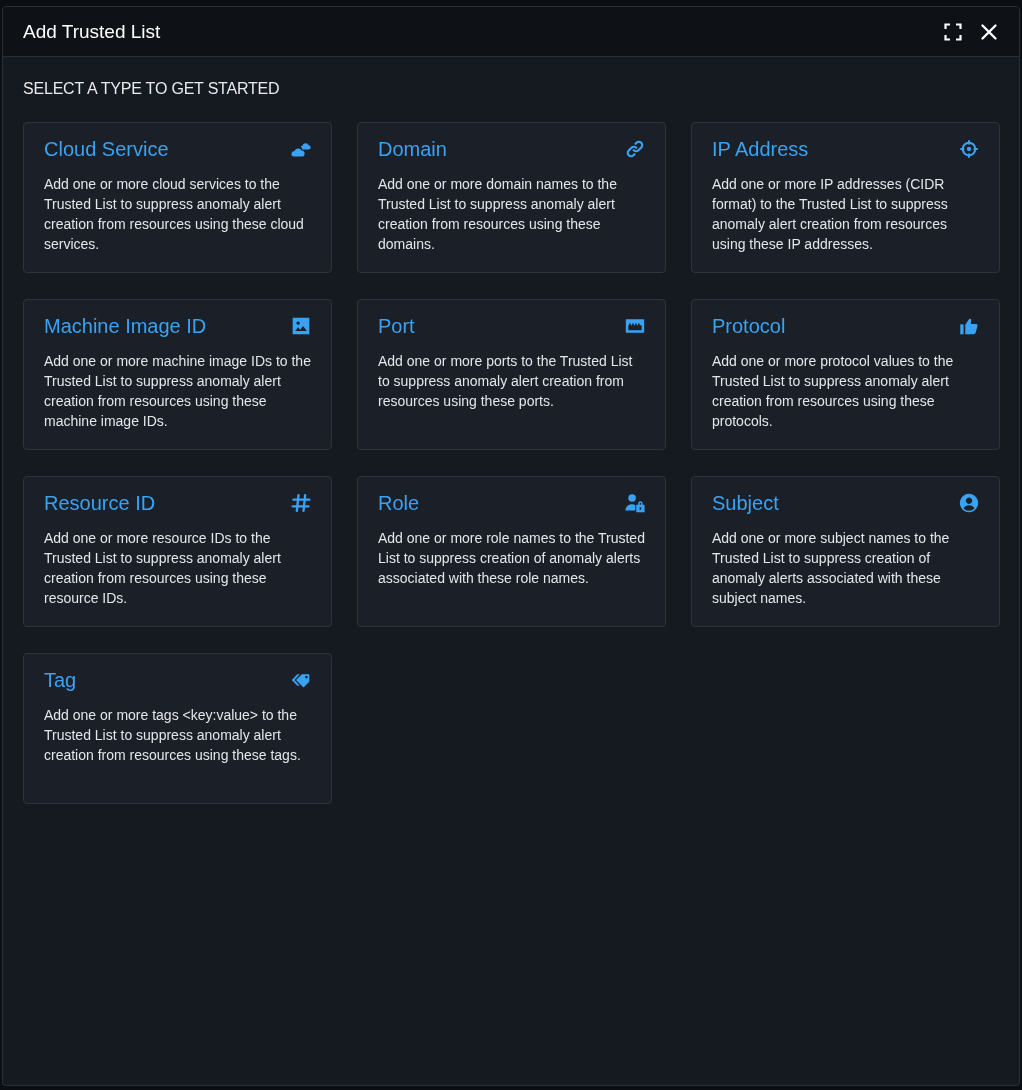 The height and width of the screenshot is (1090, 1022). I want to click on link-icon, so click(635, 149).